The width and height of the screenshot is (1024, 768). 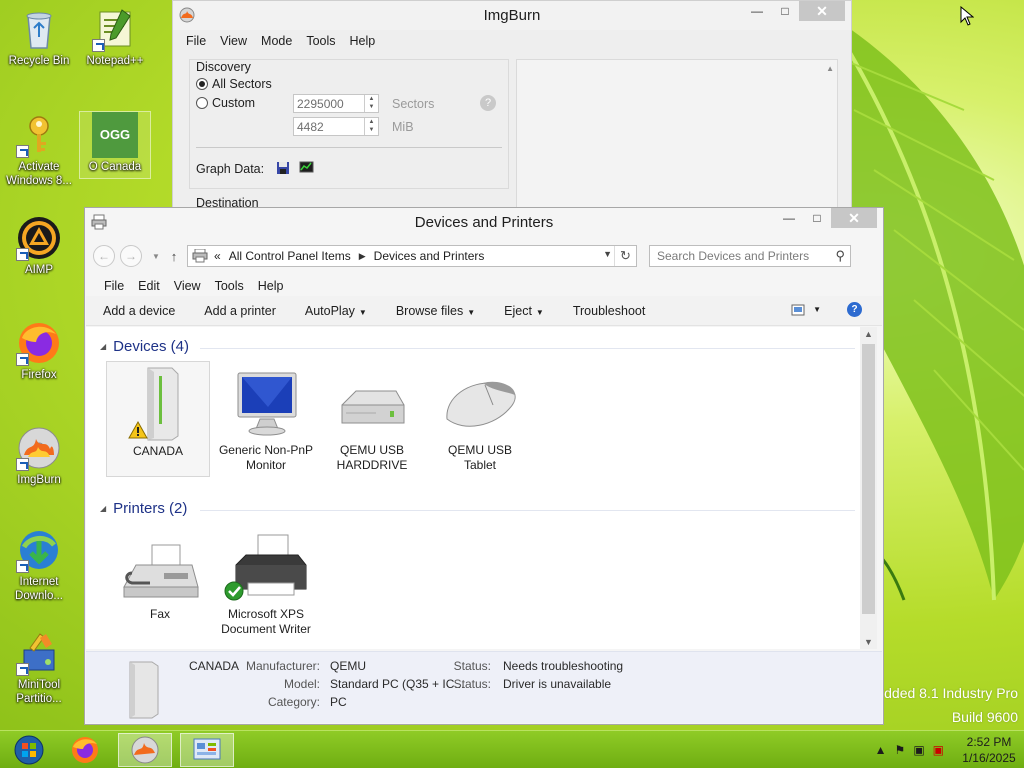 I want to click on sectors-spinbox: 2295000 ▲ ▼, so click(x=336, y=103).